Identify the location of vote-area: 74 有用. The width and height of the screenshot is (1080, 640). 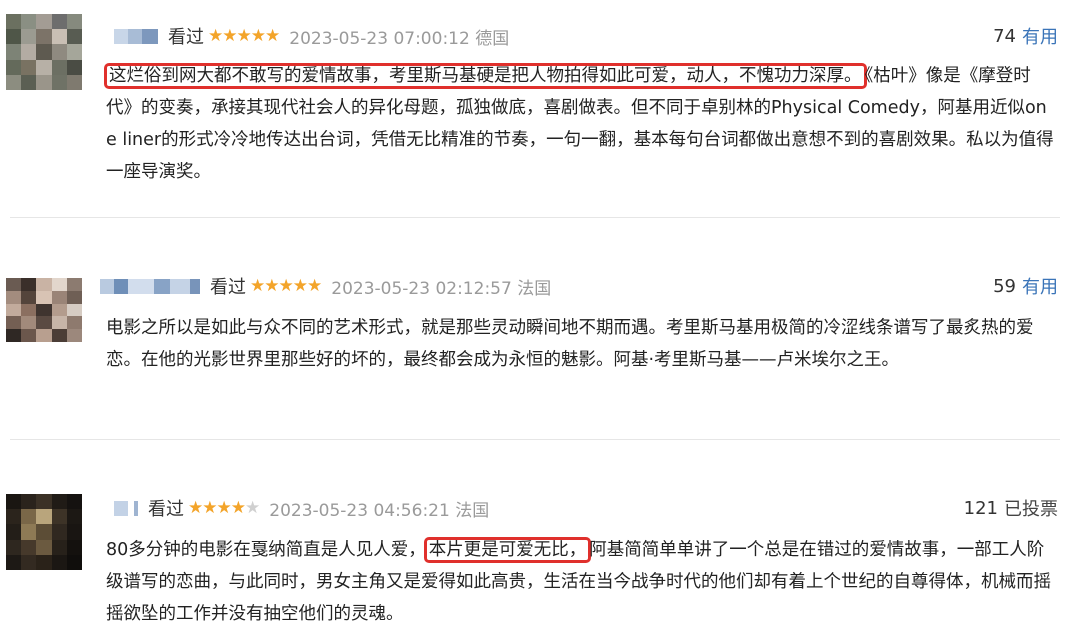
(1025, 36).